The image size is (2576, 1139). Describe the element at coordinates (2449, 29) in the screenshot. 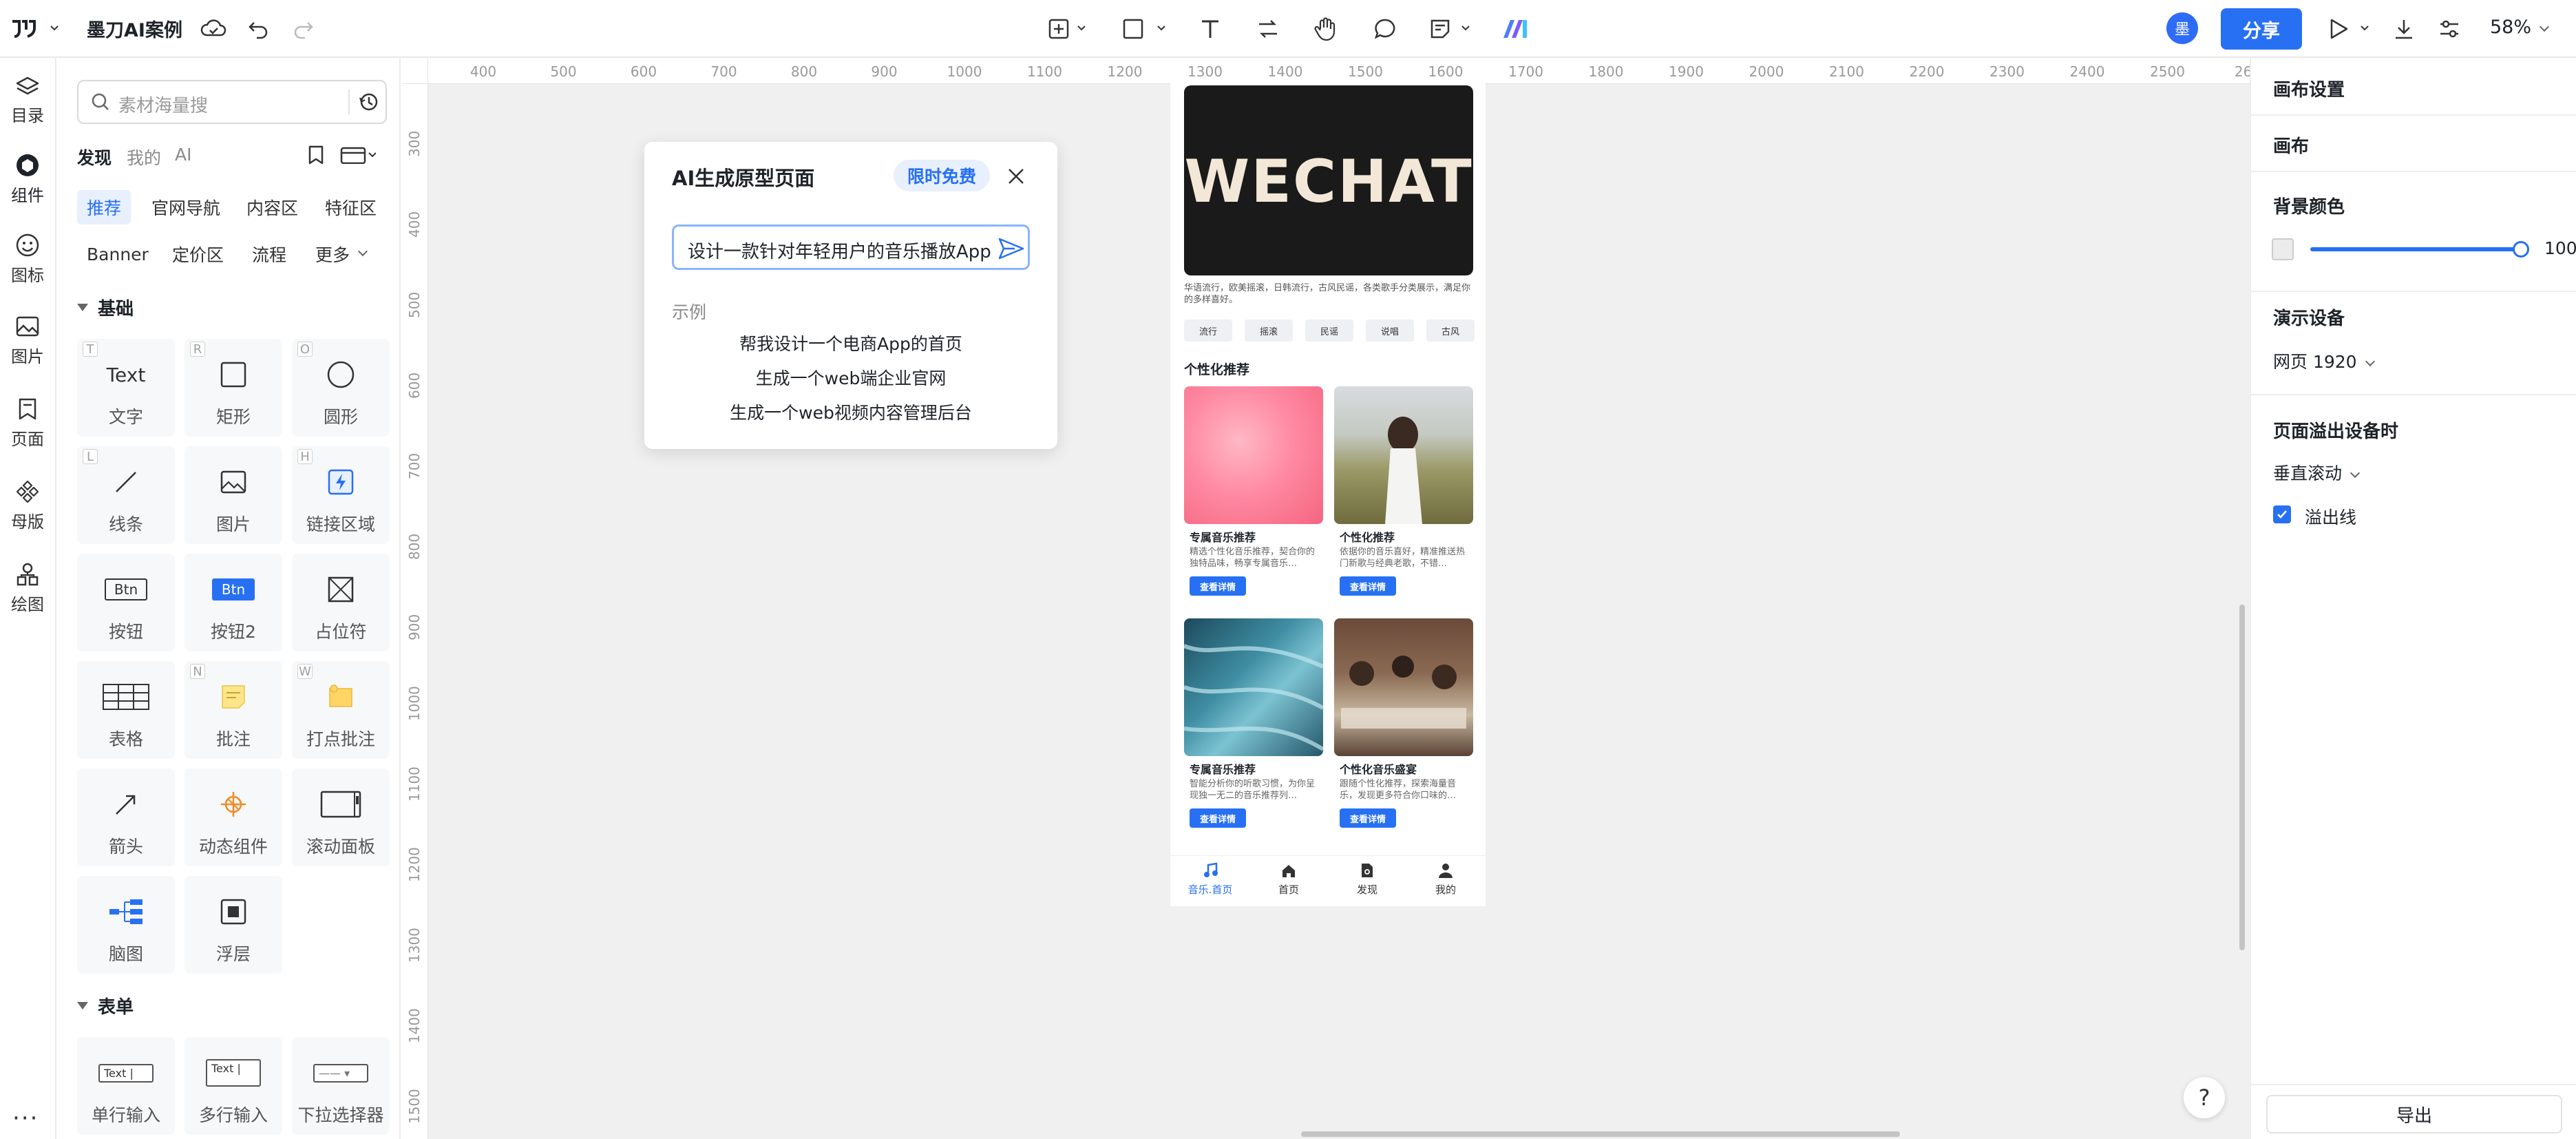

I see `settings-sliders-icon` at that location.